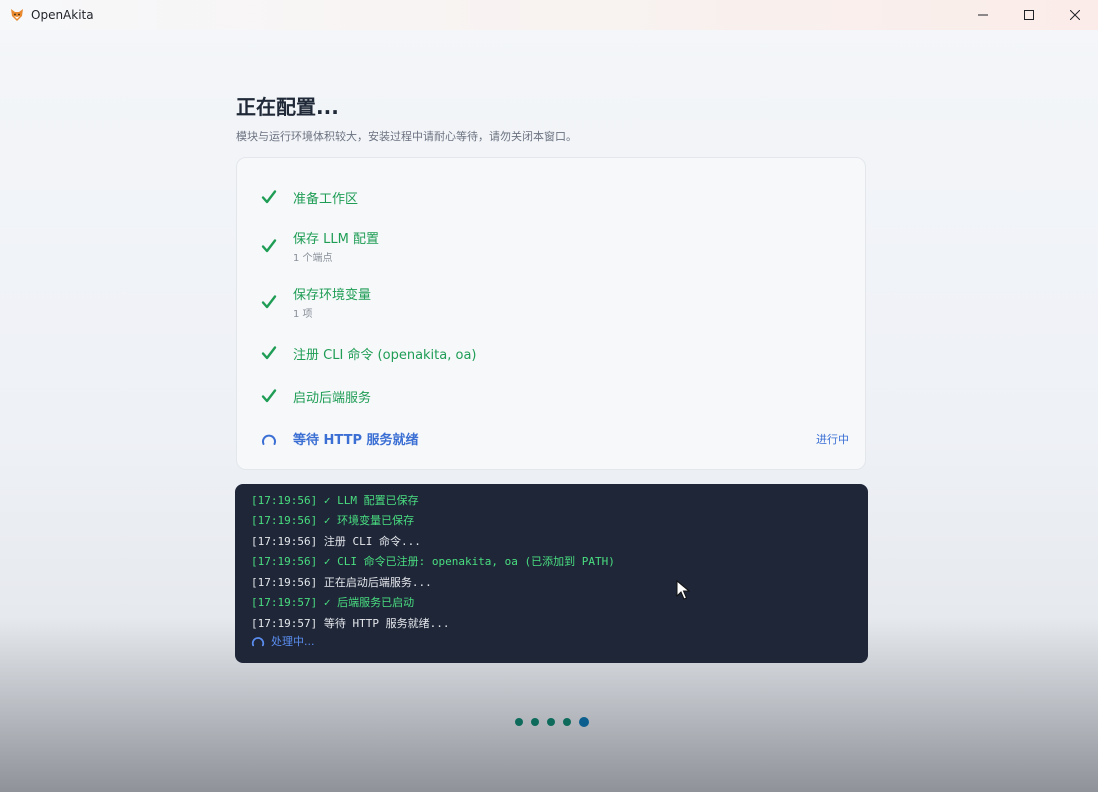 Image resolution: width=1098 pixels, height=792 pixels. What do you see at coordinates (332, 398) in the screenshot?
I see `step-label: 启动后端服务` at bounding box center [332, 398].